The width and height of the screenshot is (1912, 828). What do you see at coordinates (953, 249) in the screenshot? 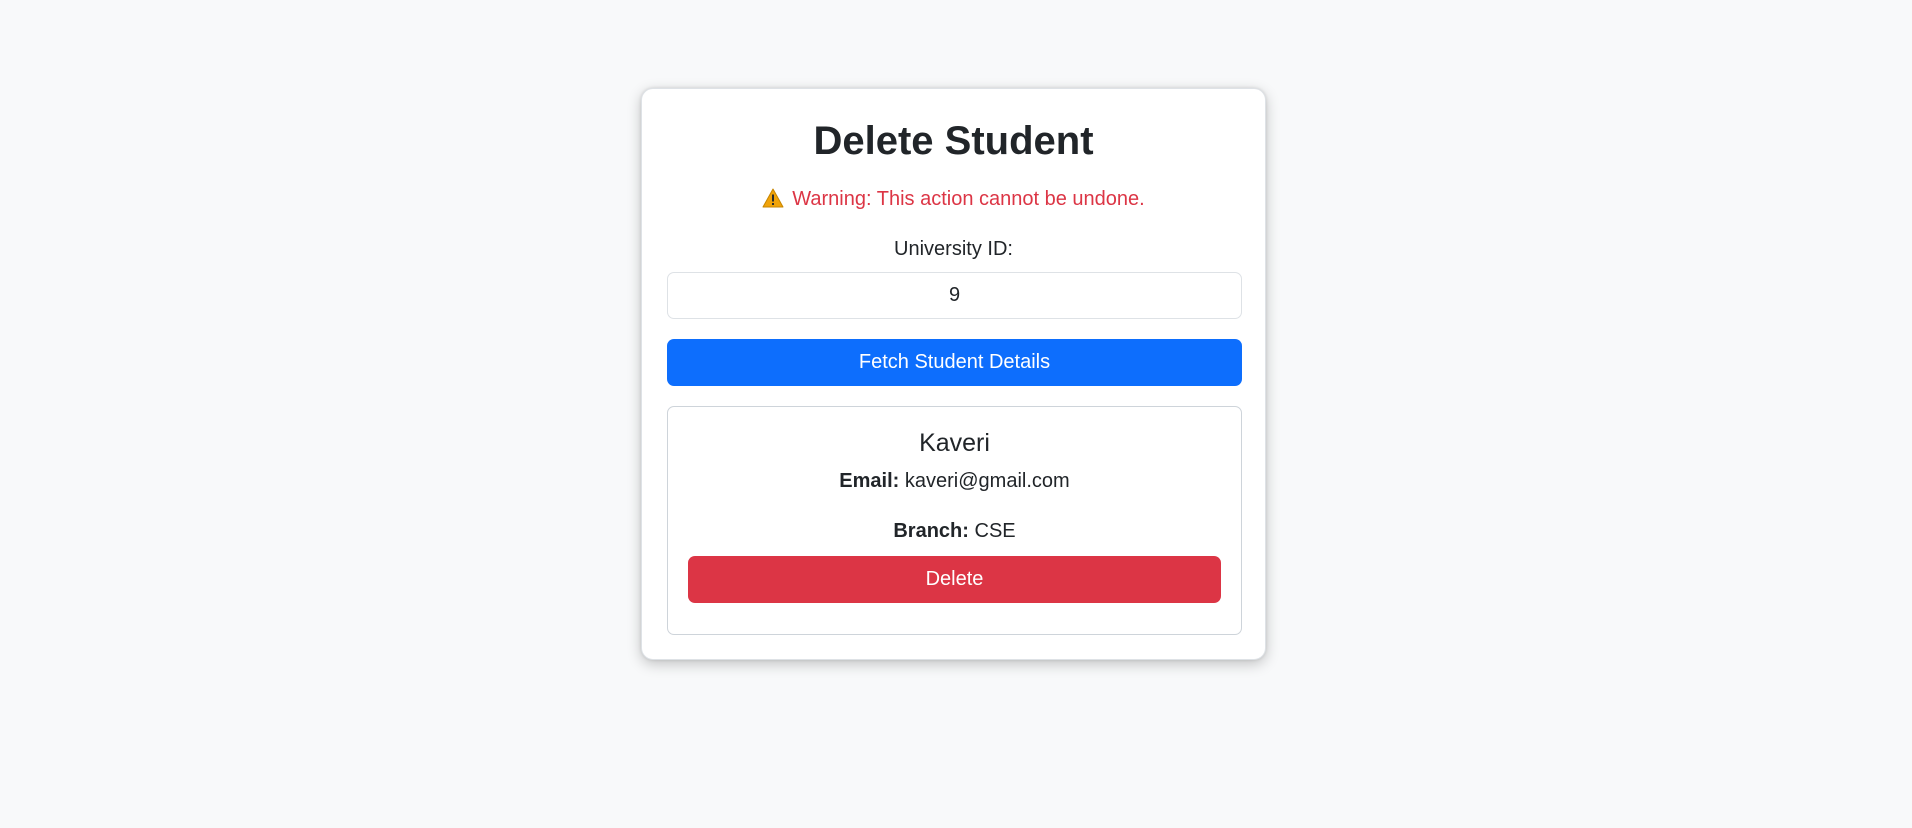
I see `university-id-label: University ID:` at bounding box center [953, 249].